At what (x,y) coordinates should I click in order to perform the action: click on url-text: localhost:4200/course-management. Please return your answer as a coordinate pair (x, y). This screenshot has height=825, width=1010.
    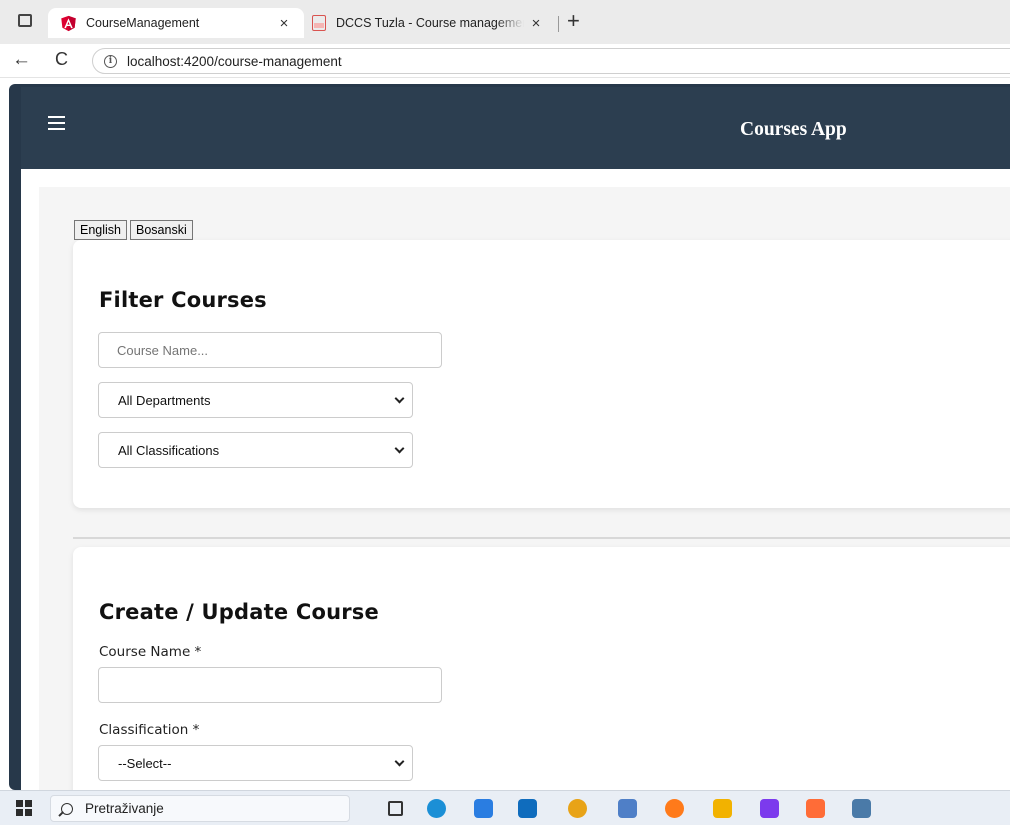
    Looking at the image, I should click on (234, 61).